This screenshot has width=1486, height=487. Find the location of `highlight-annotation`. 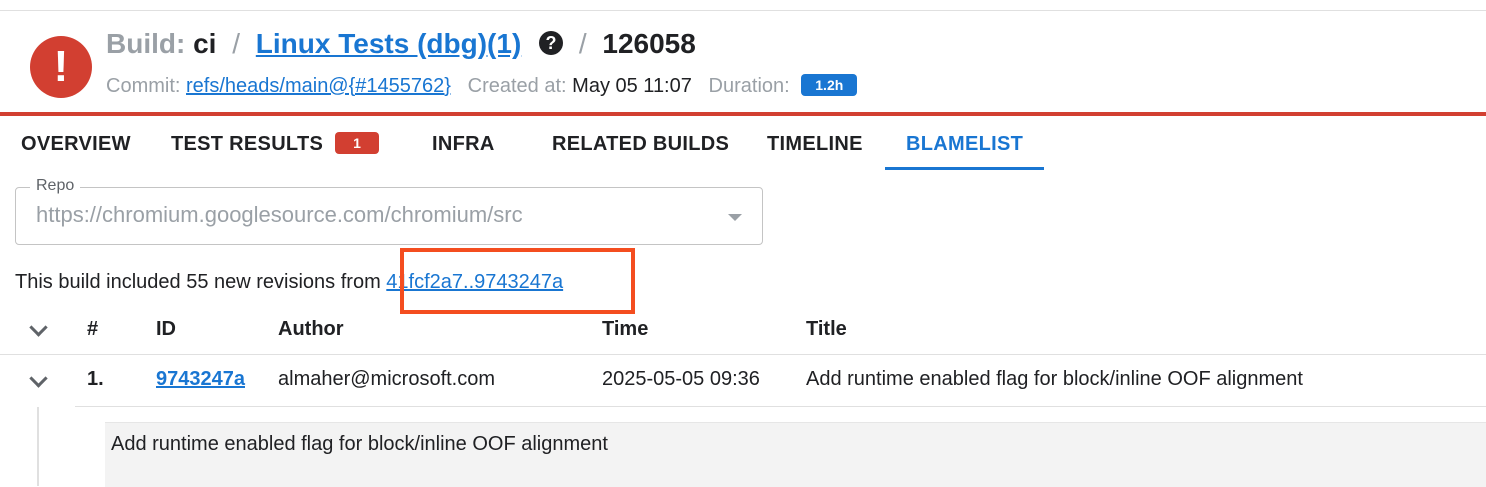

highlight-annotation is located at coordinates (517, 281).